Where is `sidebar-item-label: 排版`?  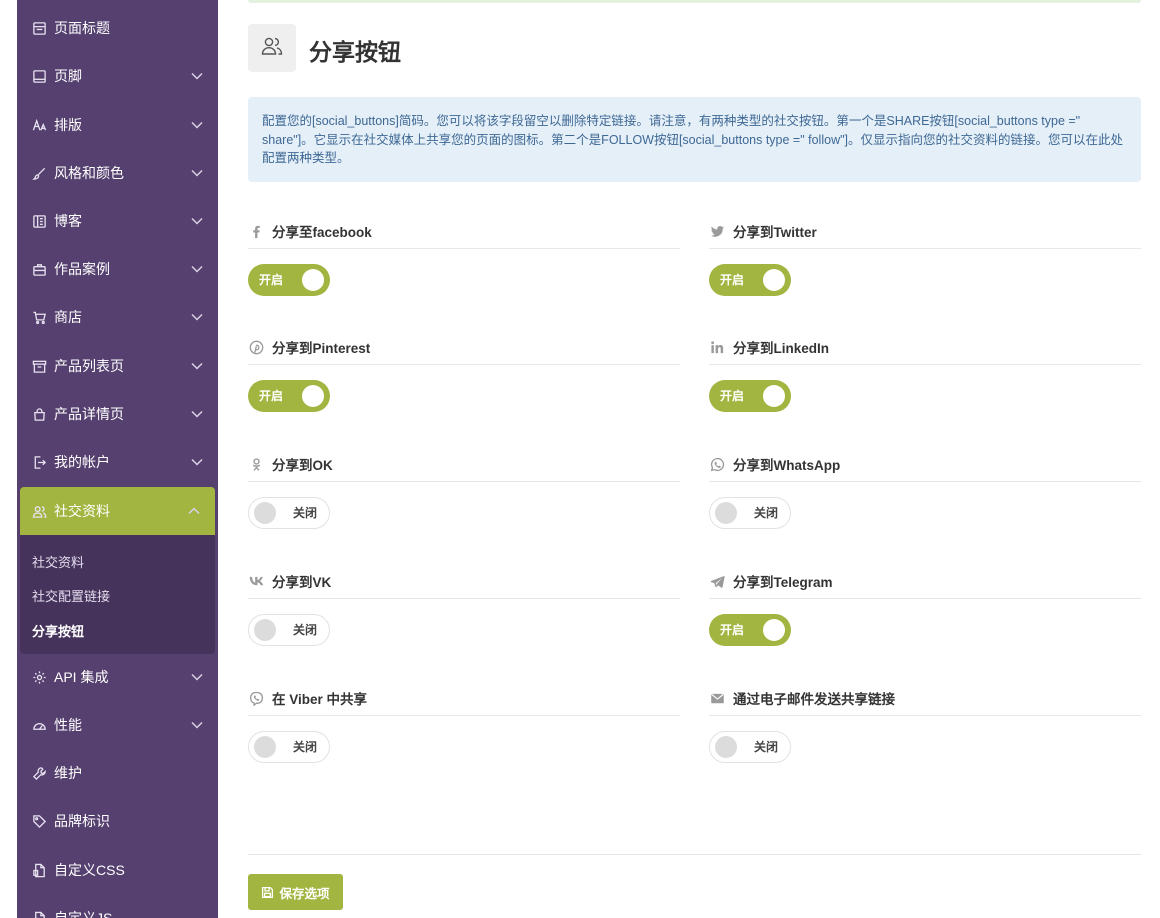 sidebar-item-label: 排版 is located at coordinates (68, 125).